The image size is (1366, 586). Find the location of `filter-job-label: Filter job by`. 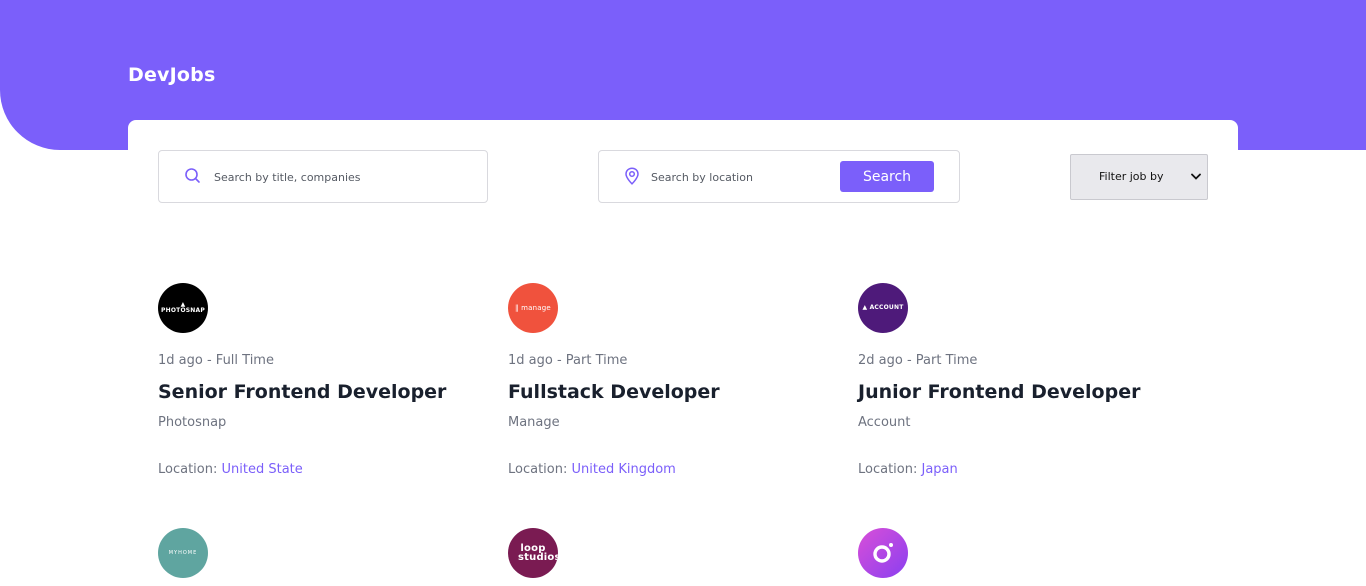

filter-job-label: Filter job by is located at coordinates (1131, 176).